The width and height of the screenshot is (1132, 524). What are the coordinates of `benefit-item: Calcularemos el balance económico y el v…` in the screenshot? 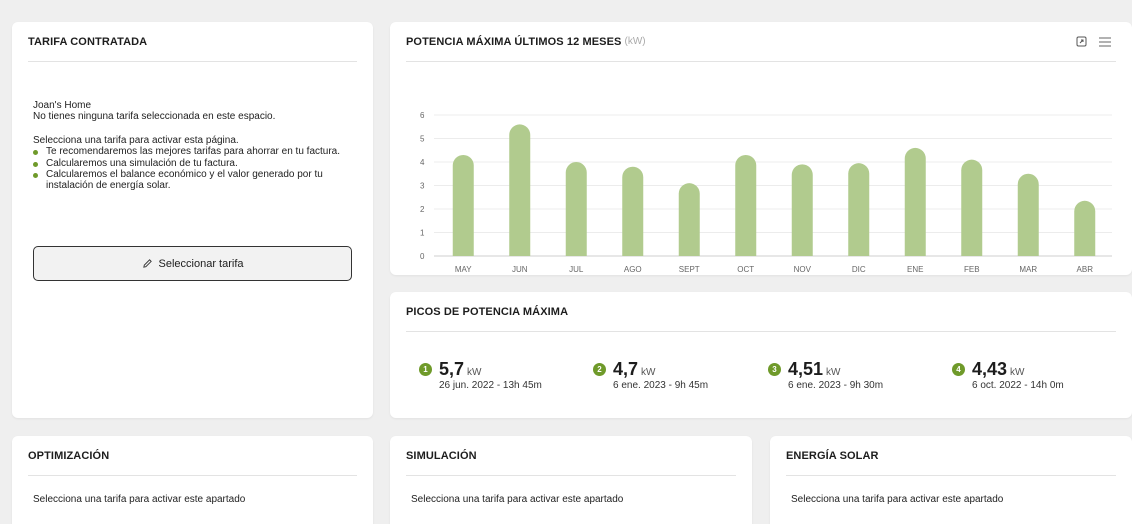 It's located at (192, 180).